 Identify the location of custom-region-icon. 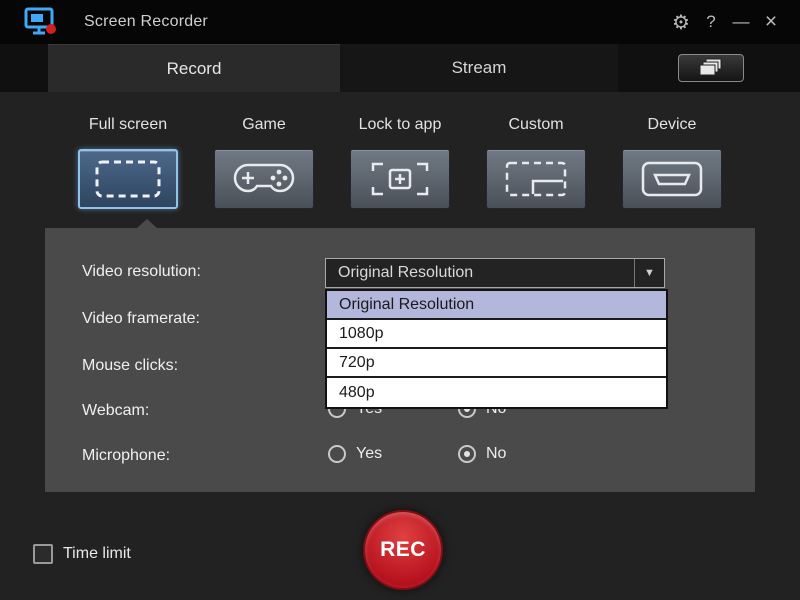
(536, 179).